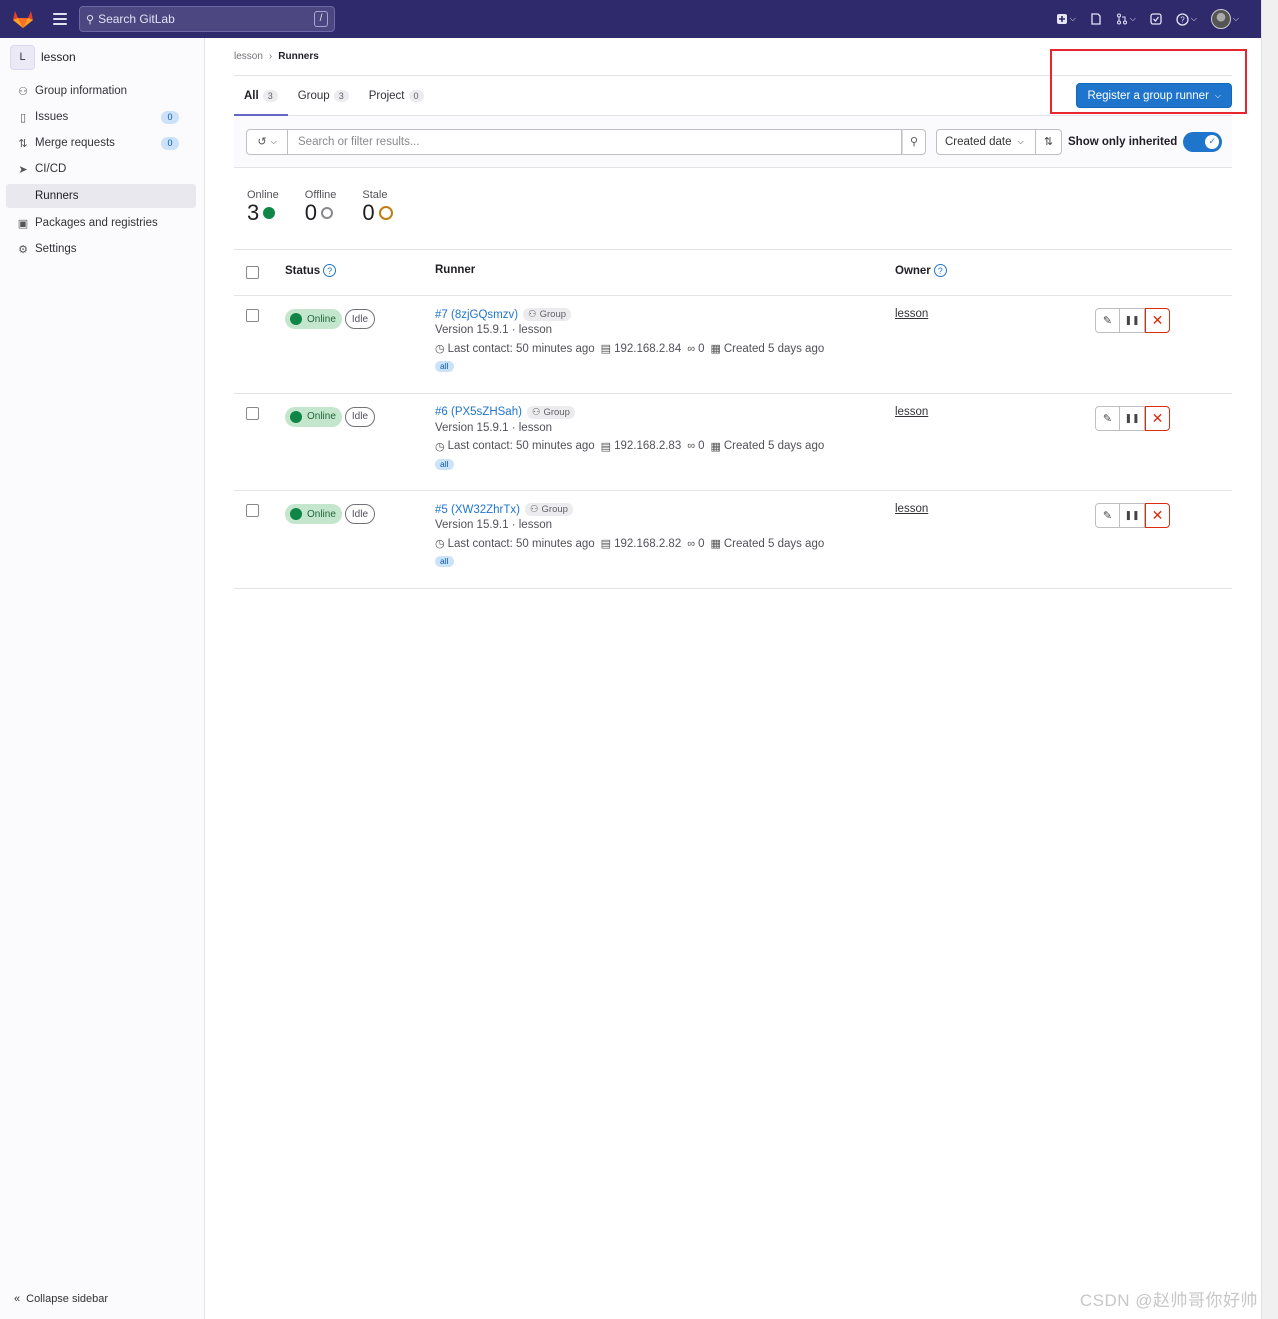 This screenshot has height=1319, width=1278. What do you see at coordinates (1203, 141) in the screenshot?
I see `show-only-inherited-toggle: ✓` at bounding box center [1203, 141].